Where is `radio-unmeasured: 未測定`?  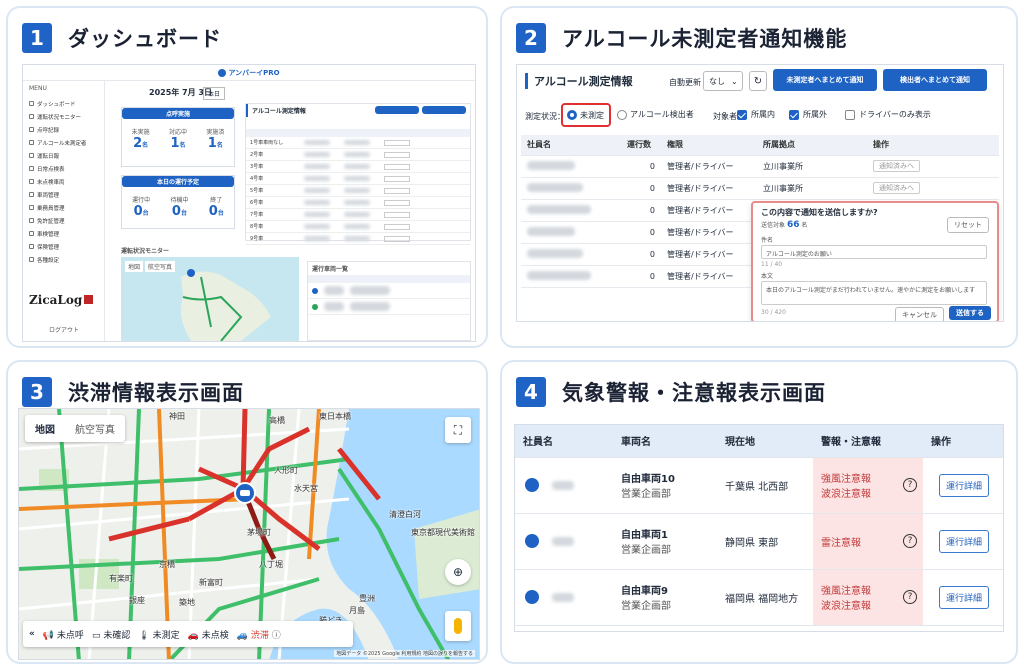
radio-unmeasured: 未測定 is located at coordinates (586, 115).